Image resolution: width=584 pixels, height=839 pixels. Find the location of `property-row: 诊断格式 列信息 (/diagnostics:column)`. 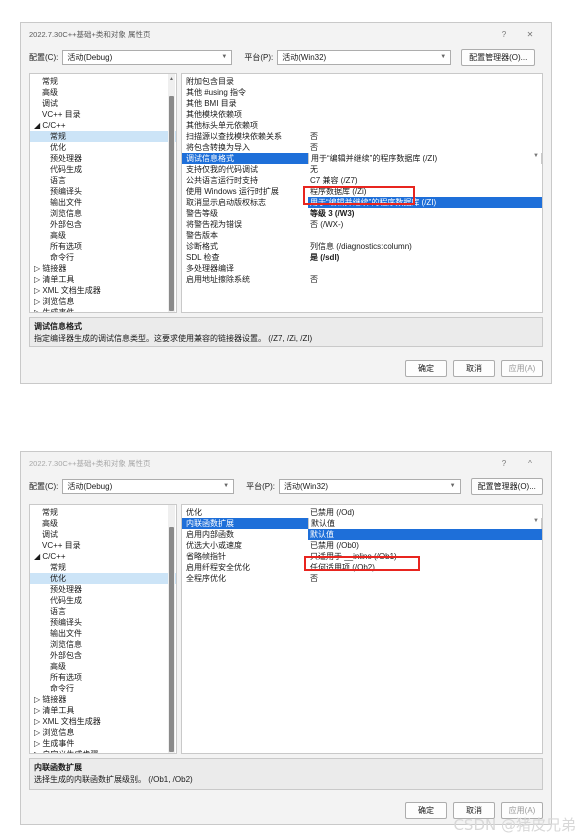

property-row: 诊断格式 列信息 (/diagnostics:column) is located at coordinates (362, 246).